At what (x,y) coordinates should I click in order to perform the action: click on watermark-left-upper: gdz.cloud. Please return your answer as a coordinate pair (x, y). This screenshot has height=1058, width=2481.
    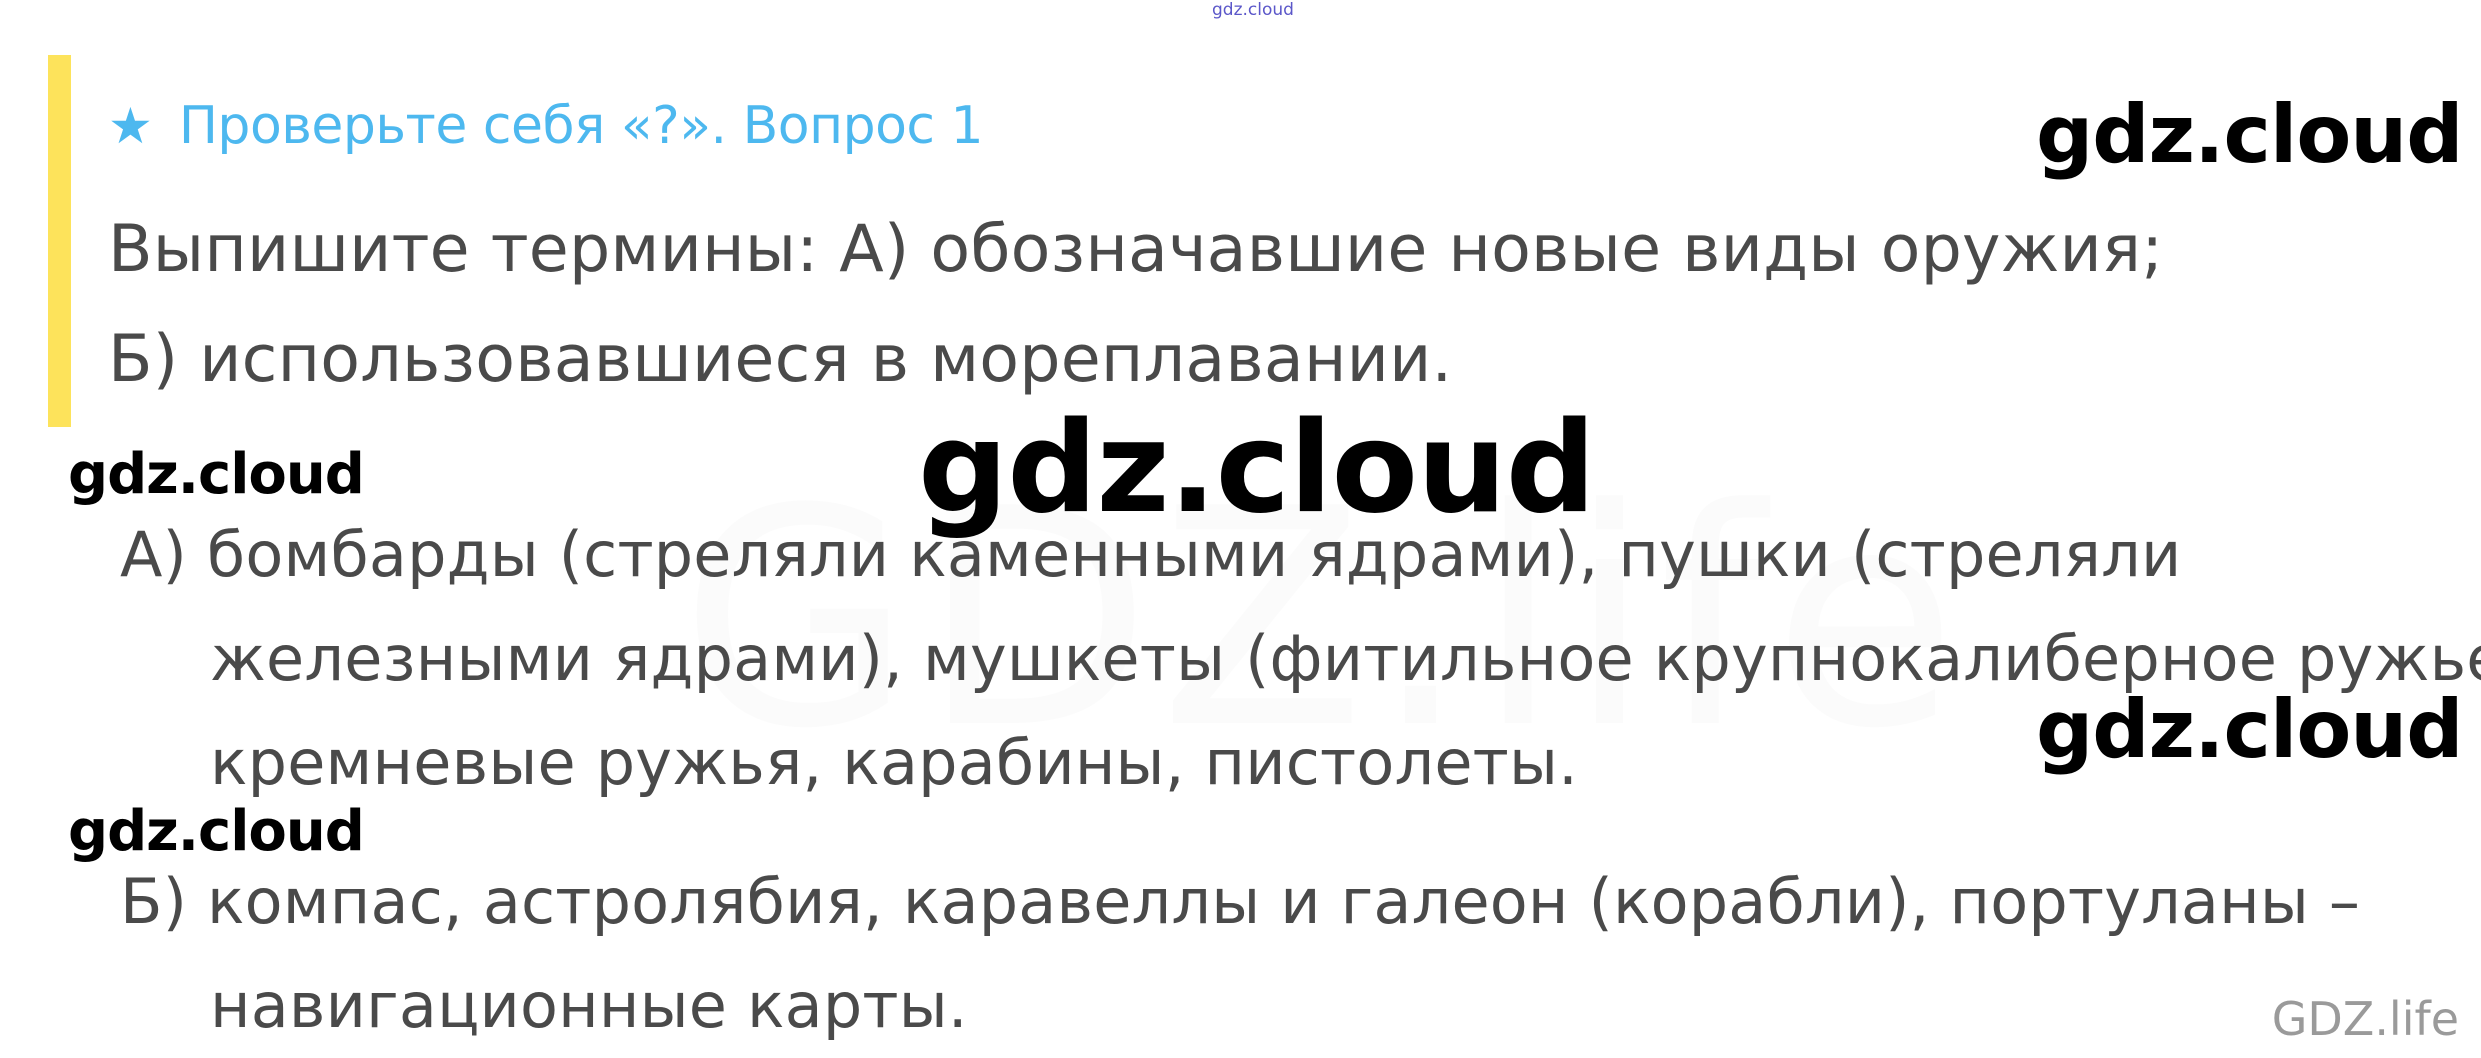
    Looking at the image, I should click on (216, 474).